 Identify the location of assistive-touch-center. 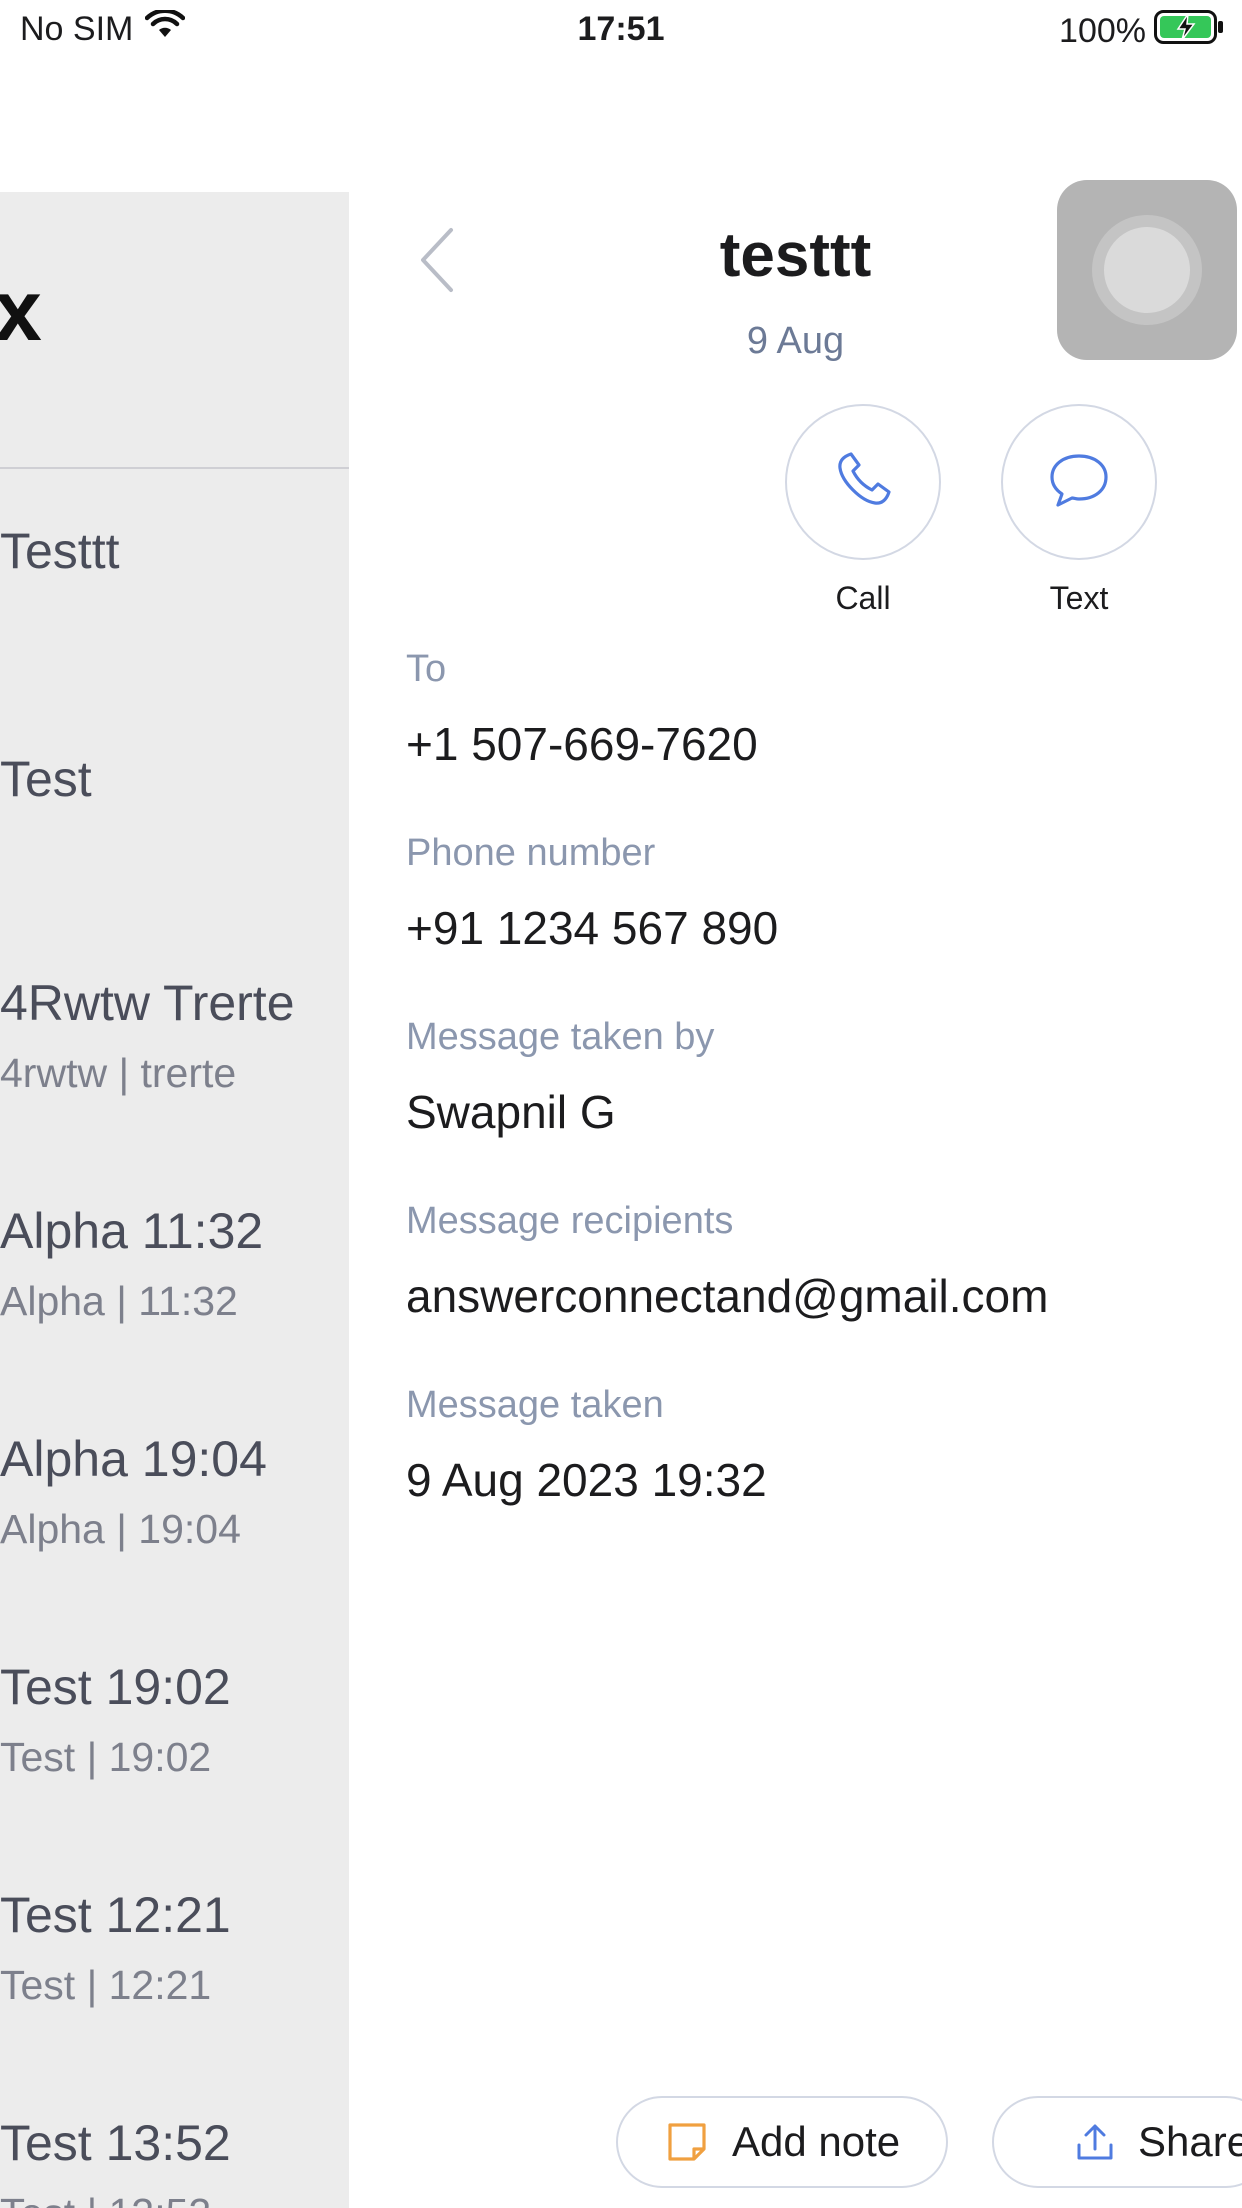
(1147, 270).